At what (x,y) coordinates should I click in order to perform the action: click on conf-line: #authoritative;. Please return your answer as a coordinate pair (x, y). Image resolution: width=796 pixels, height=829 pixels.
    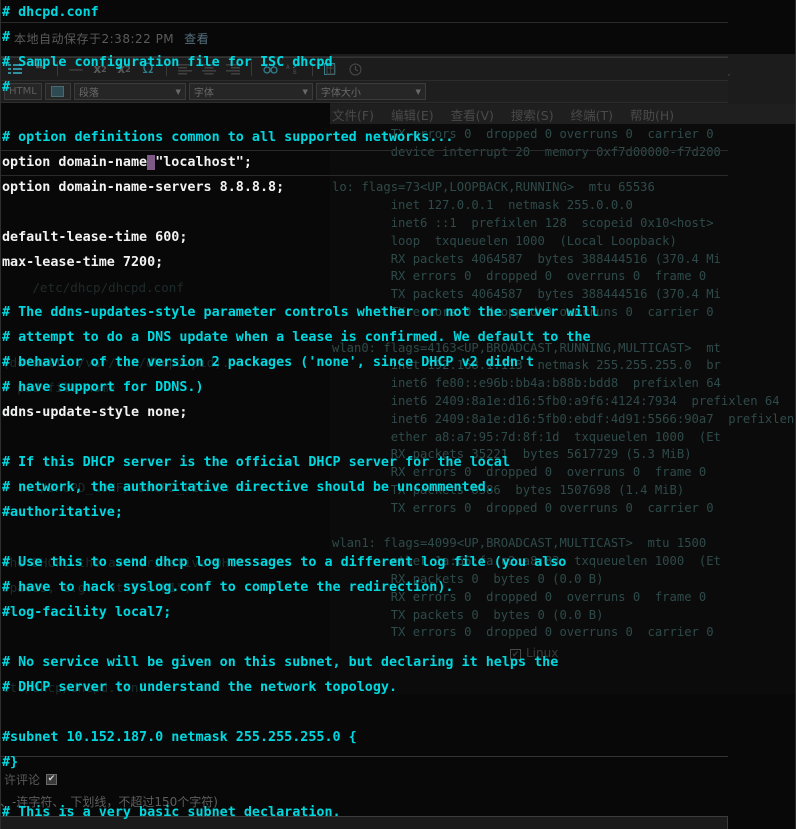
    Looking at the image, I should click on (399, 512).